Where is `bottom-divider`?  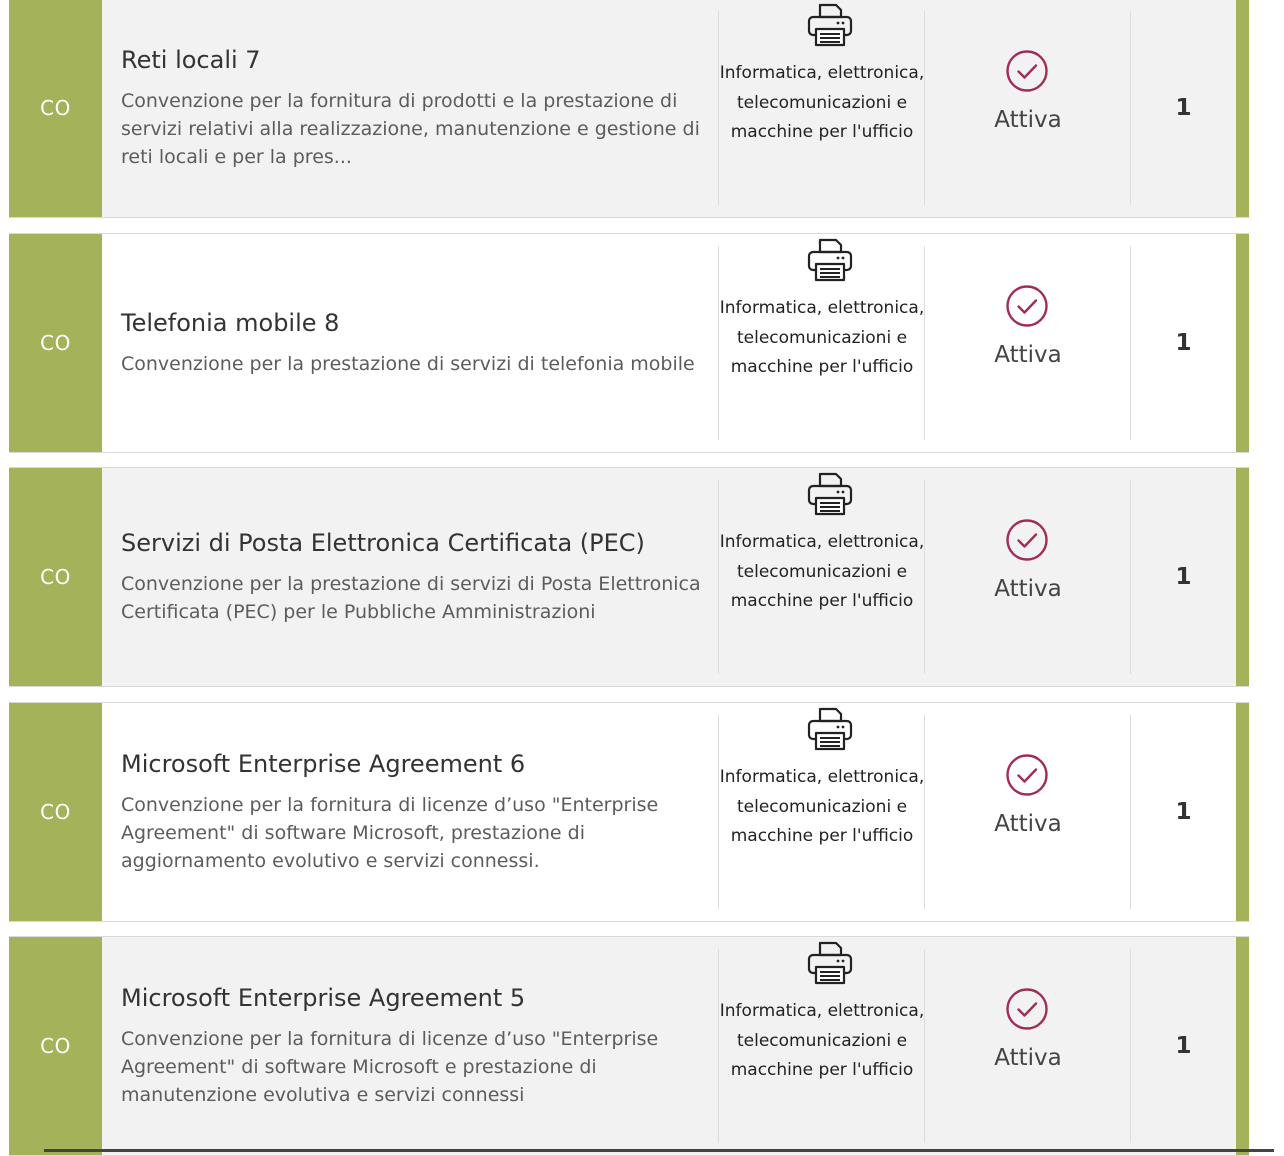 bottom-divider is located at coordinates (659, 1150).